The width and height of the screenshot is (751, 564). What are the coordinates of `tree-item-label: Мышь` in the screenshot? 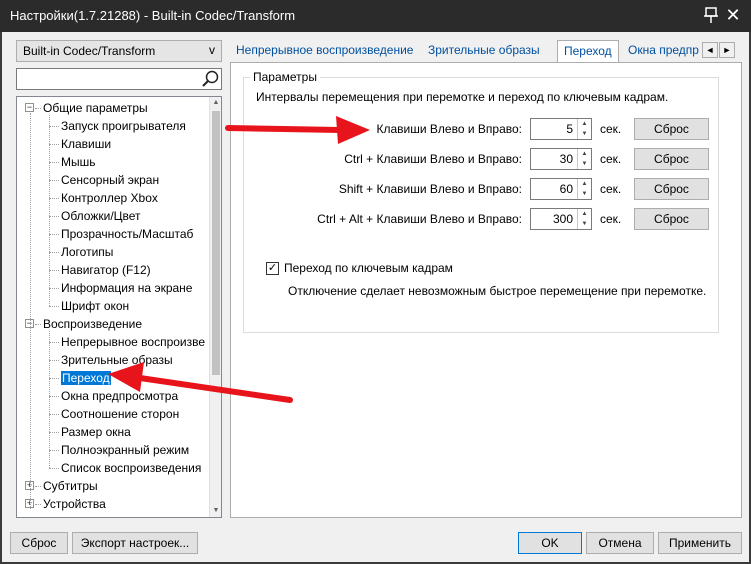 It's located at (78, 162).